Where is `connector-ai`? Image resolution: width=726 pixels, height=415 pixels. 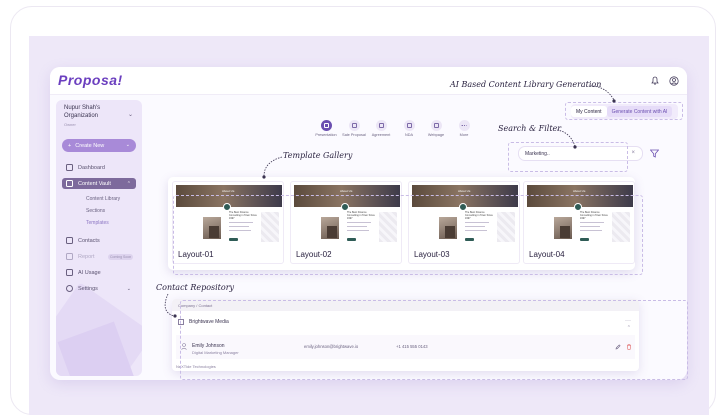 connector-ai is located at coordinates (602, 93).